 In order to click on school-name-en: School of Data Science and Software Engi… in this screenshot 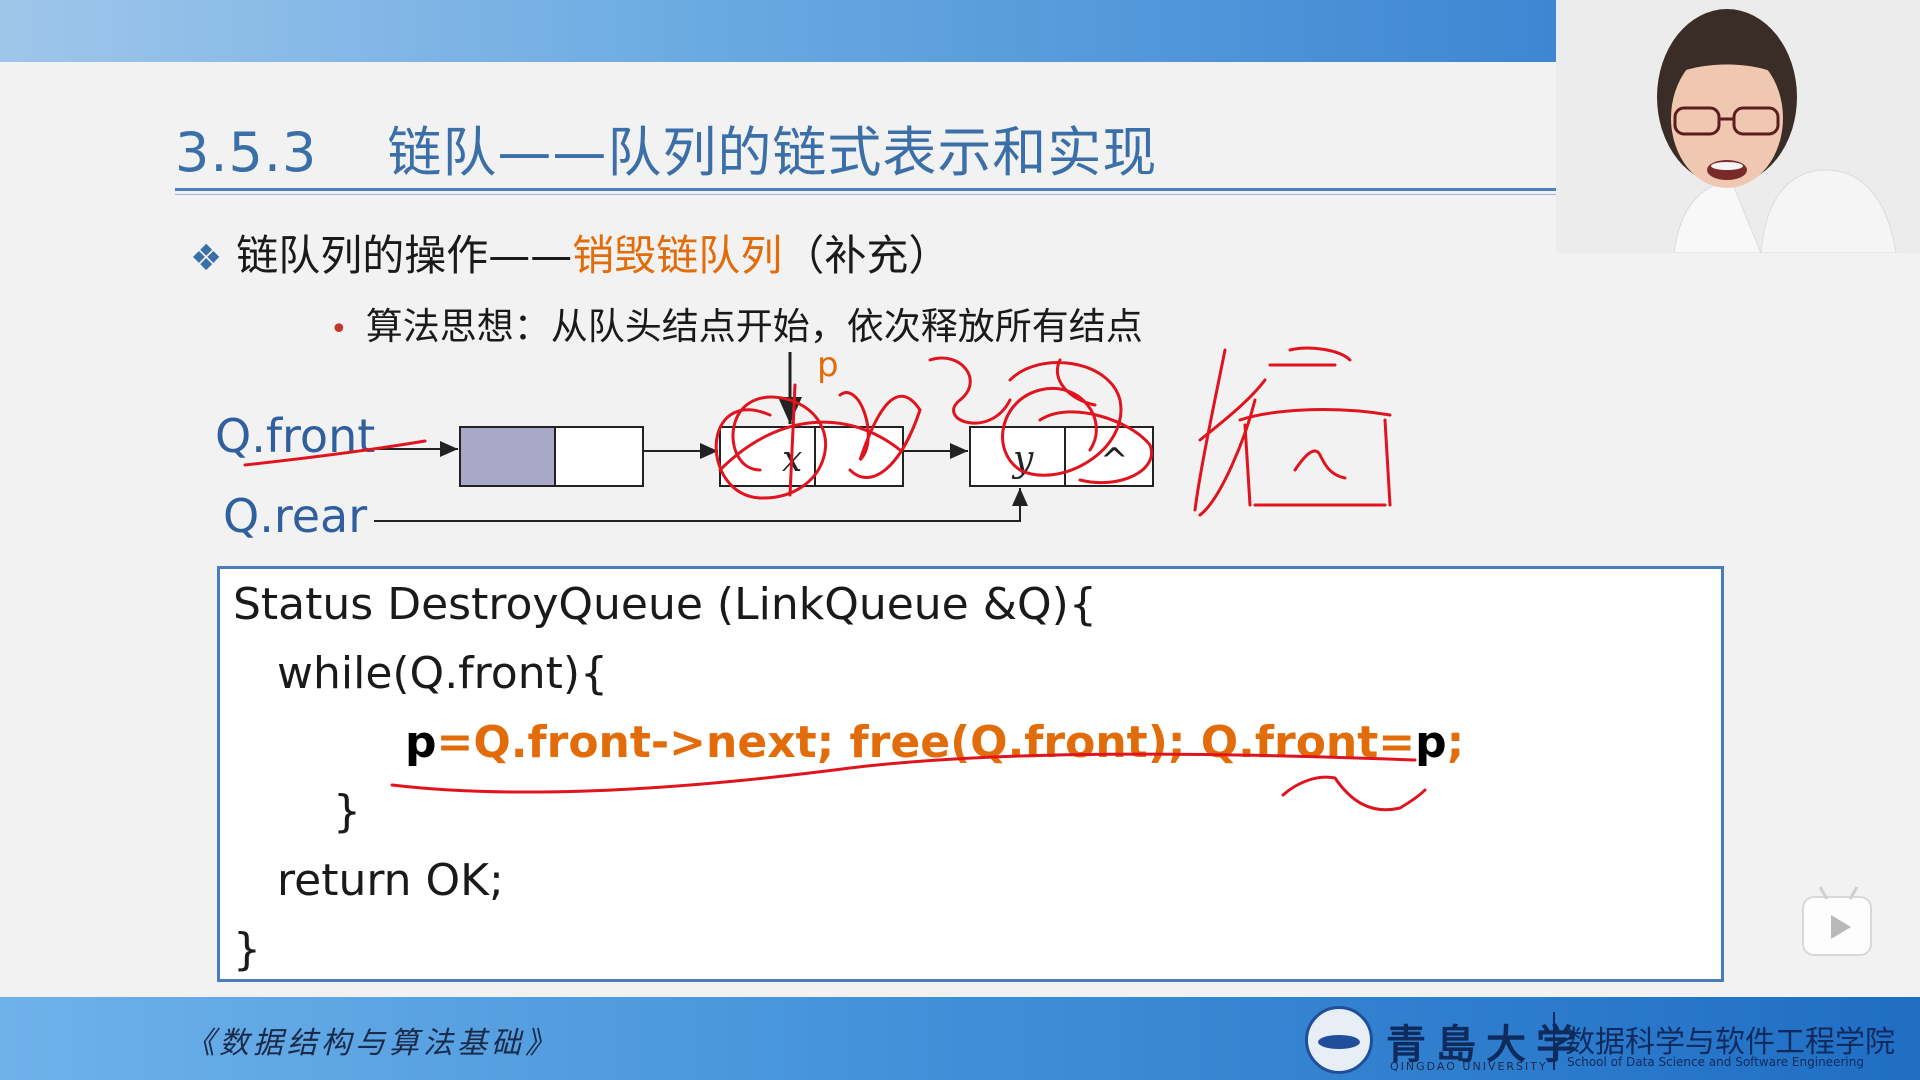, I will do `click(1715, 1062)`.